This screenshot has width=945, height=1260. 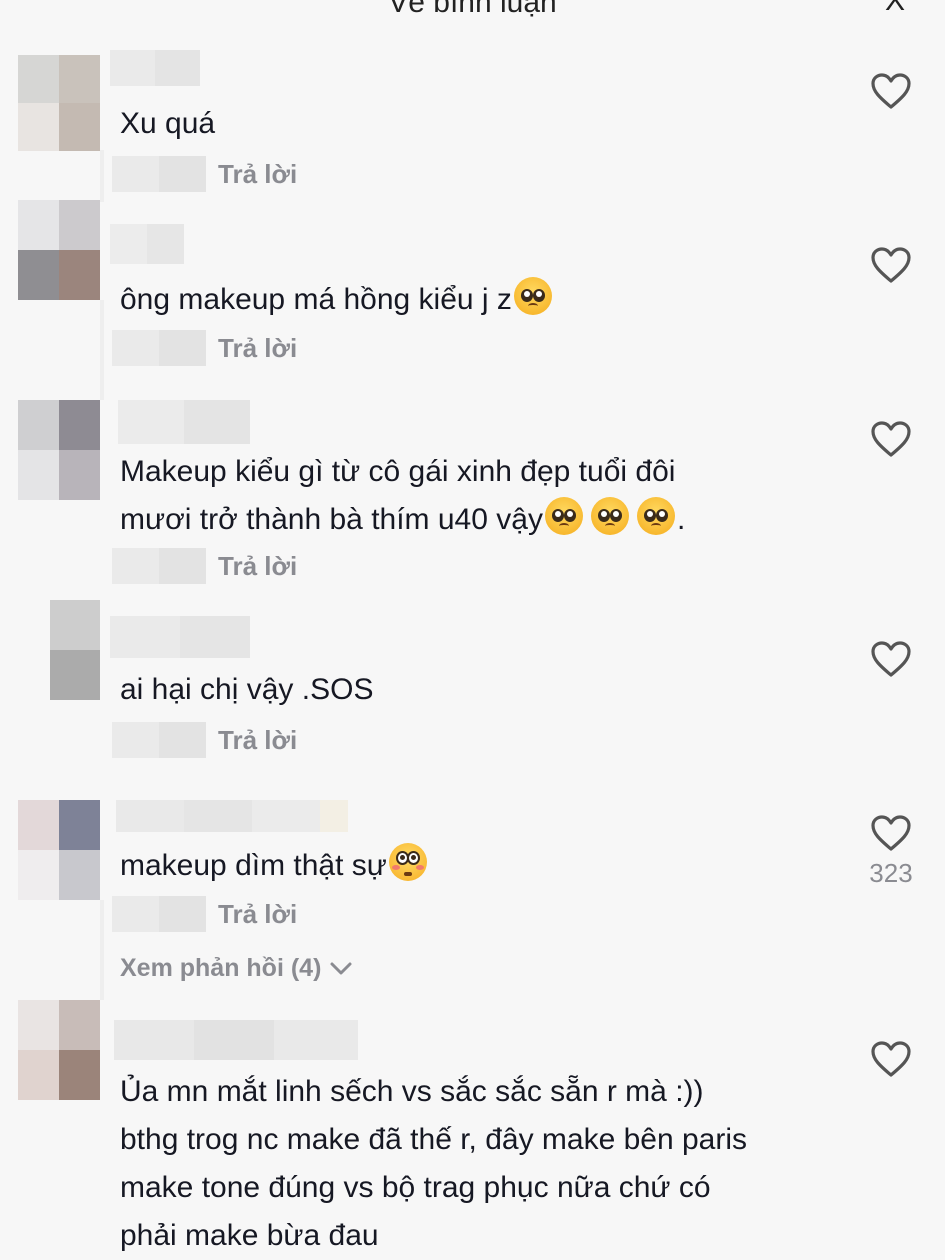 I want to click on comment-text-line: mươi trở thành bà thím u40 vậy., so click(x=480, y=520).